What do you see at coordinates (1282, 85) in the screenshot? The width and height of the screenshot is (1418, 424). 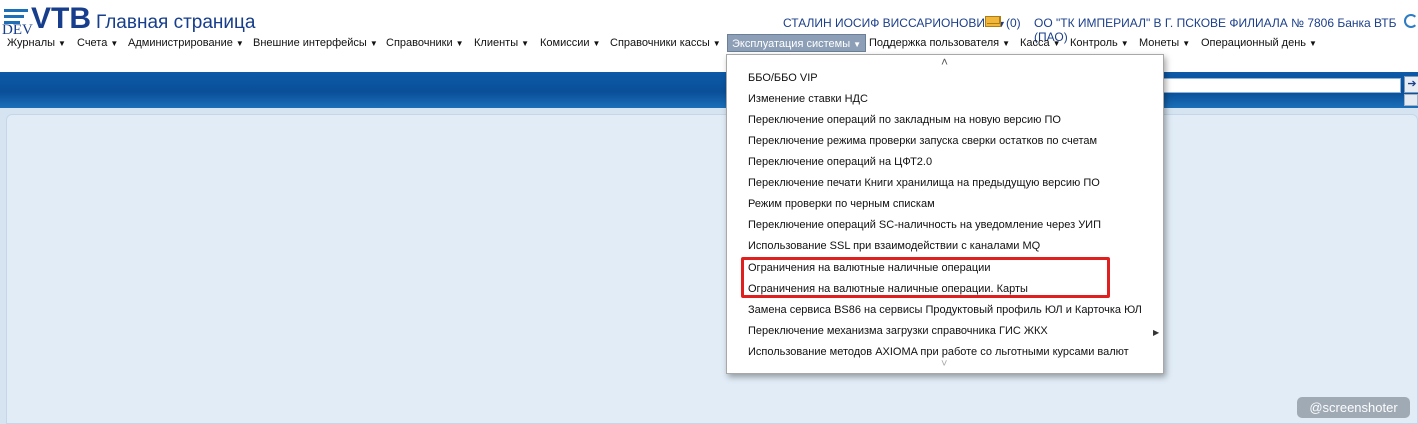 I see `search-input` at bounding box center [1282, 85].